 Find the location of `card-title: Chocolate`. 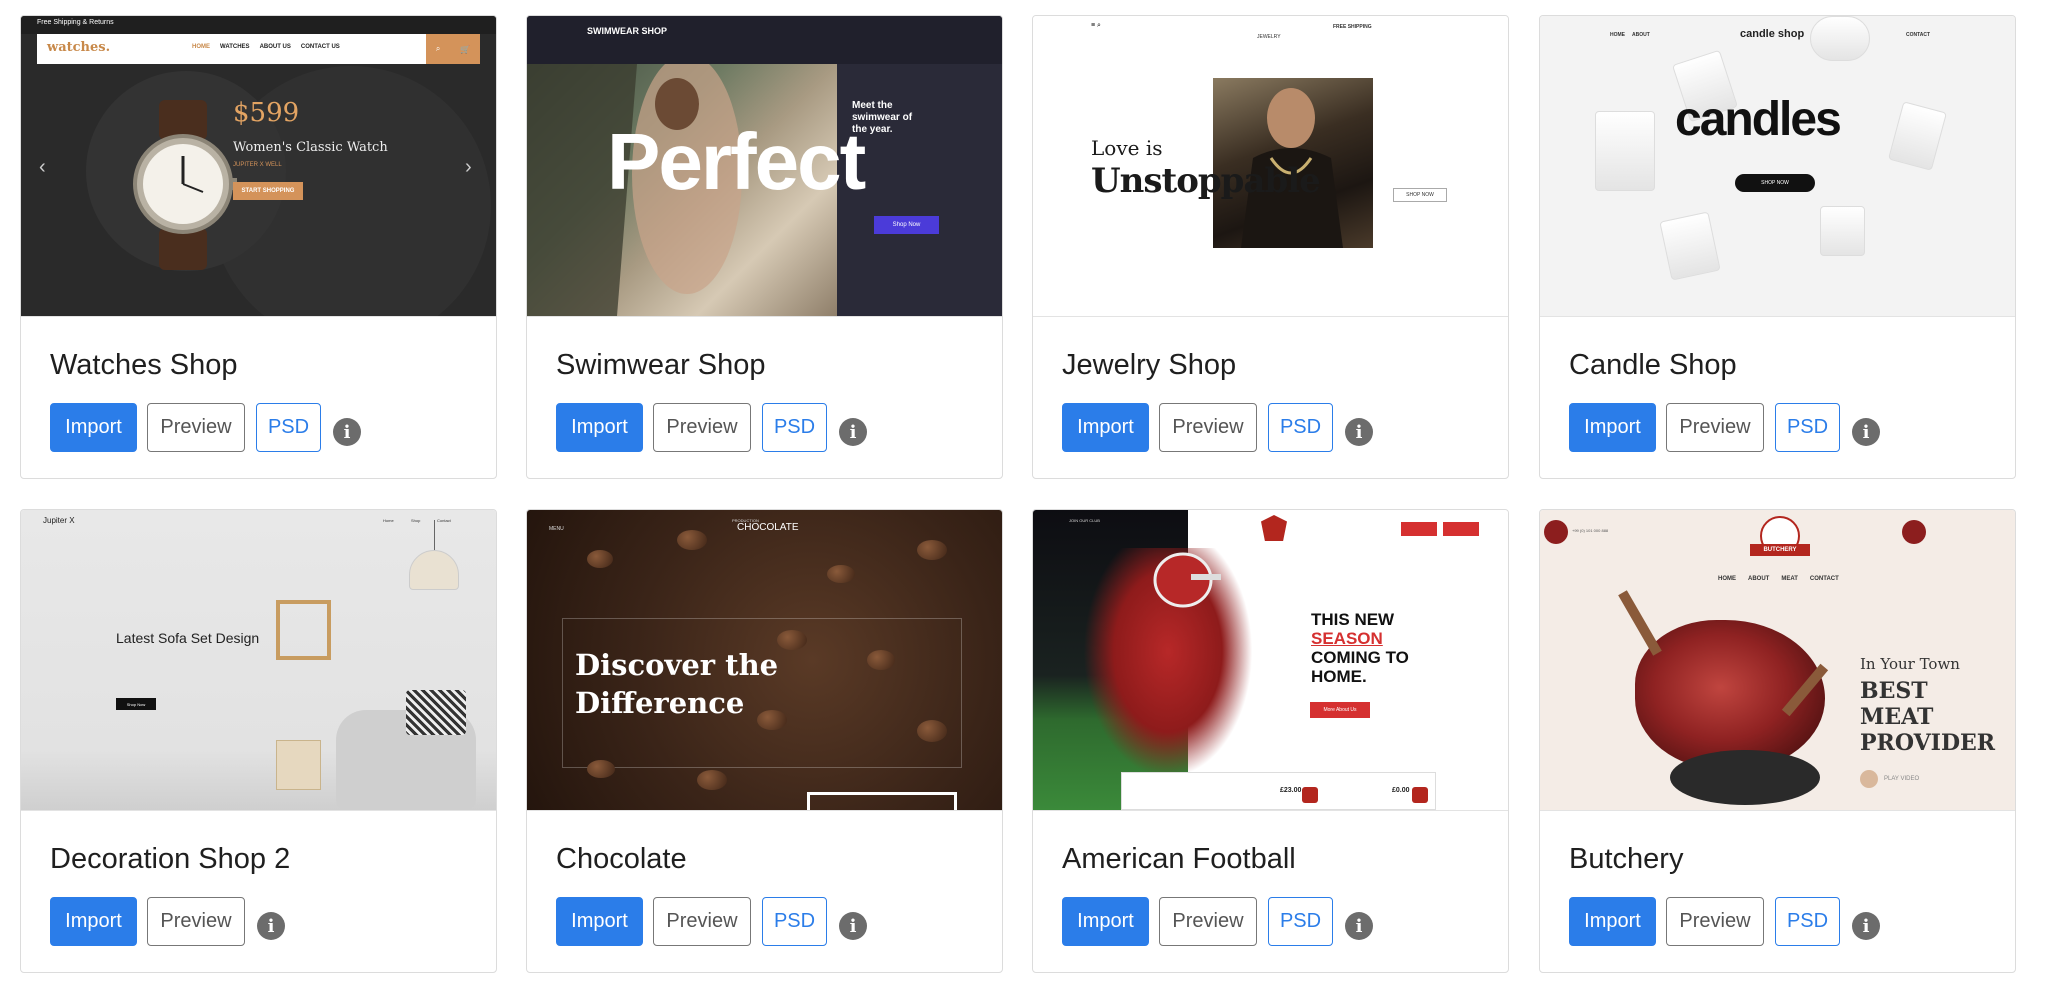

card-title: Chocolate is located at coordinates (621, 859).